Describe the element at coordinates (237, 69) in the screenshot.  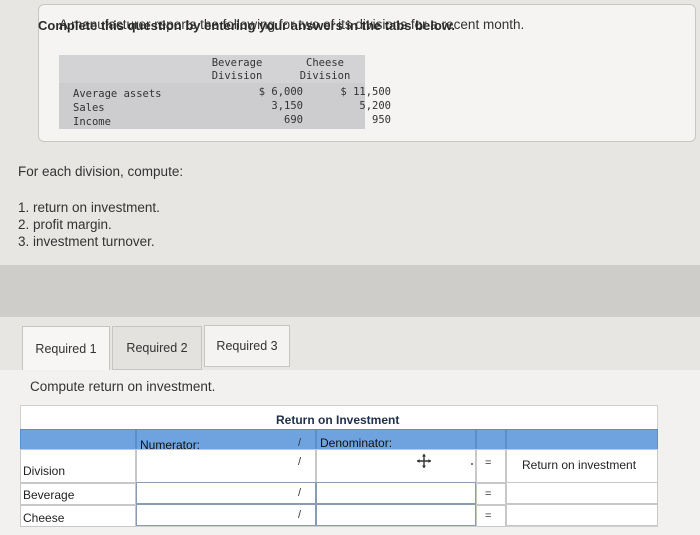
I see `column-header-beverage: Beverage Division` at that location.